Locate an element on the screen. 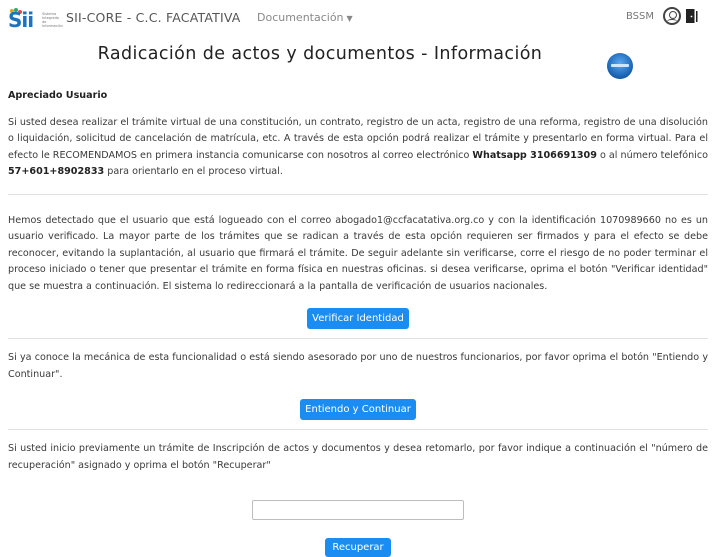 The width and height of the screenshot is (718, 557). documentation-menu: Documentación ▼ is located at coordinates (305, 17).